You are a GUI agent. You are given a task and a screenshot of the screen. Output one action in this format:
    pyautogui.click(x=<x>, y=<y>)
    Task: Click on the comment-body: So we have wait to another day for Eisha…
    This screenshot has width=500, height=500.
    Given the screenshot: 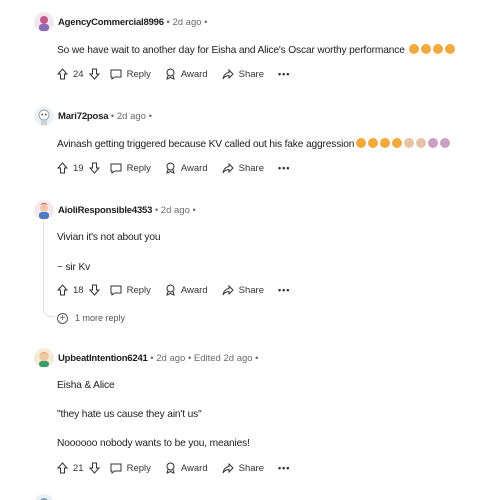 What is the action you would take?
    pyautogui.click(x=256, y=51)
    